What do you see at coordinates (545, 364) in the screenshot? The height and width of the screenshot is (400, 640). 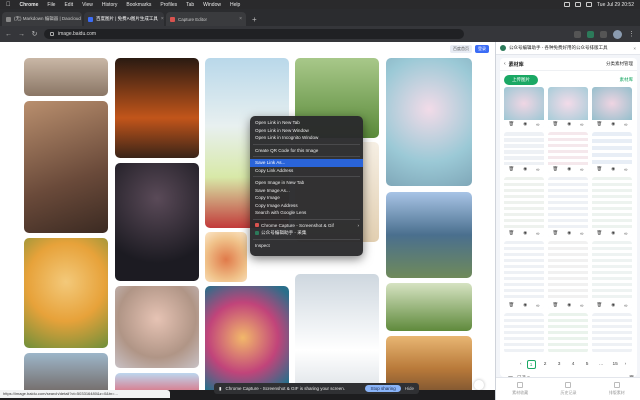 I see `page-2: 2` at bounding box center [545, 364].